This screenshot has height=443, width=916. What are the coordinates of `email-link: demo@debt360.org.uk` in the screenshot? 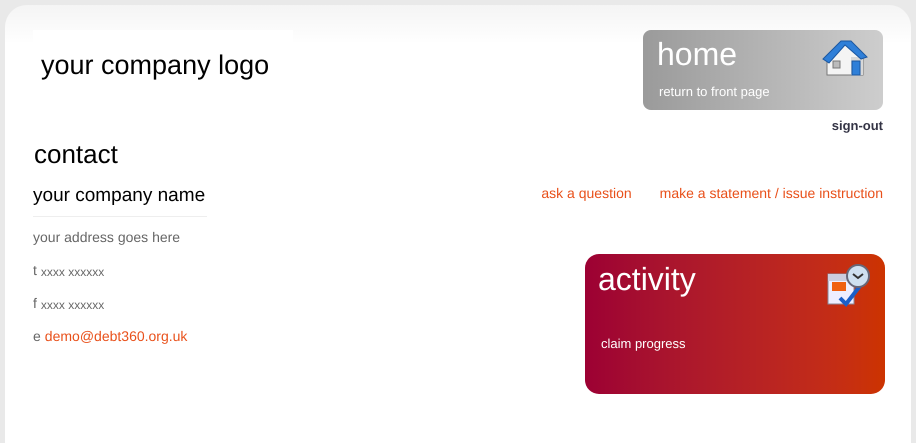 It's located at (116, 336).